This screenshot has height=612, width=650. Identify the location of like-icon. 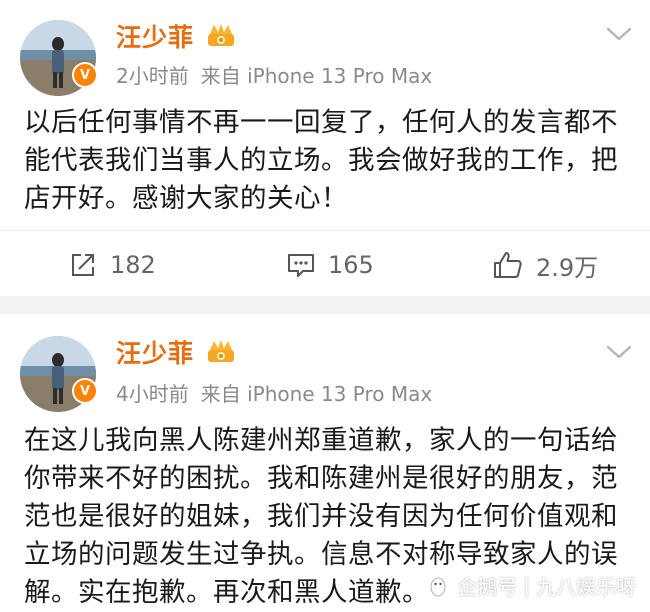
(508, 265).